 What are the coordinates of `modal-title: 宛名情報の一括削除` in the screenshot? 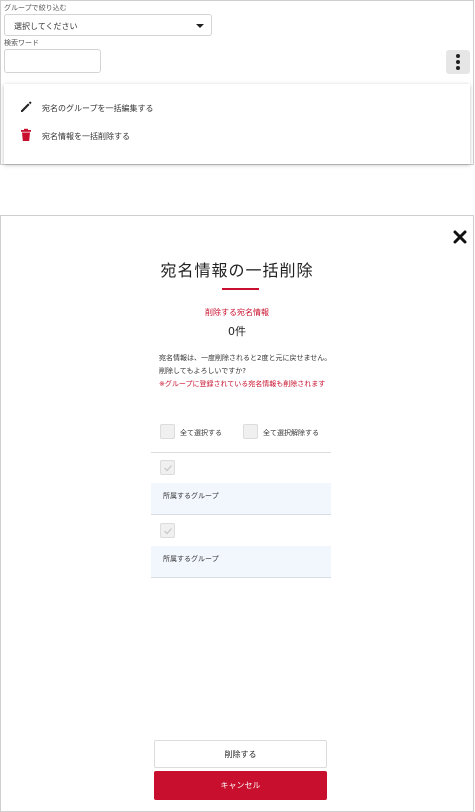 It's located at (237, 270).